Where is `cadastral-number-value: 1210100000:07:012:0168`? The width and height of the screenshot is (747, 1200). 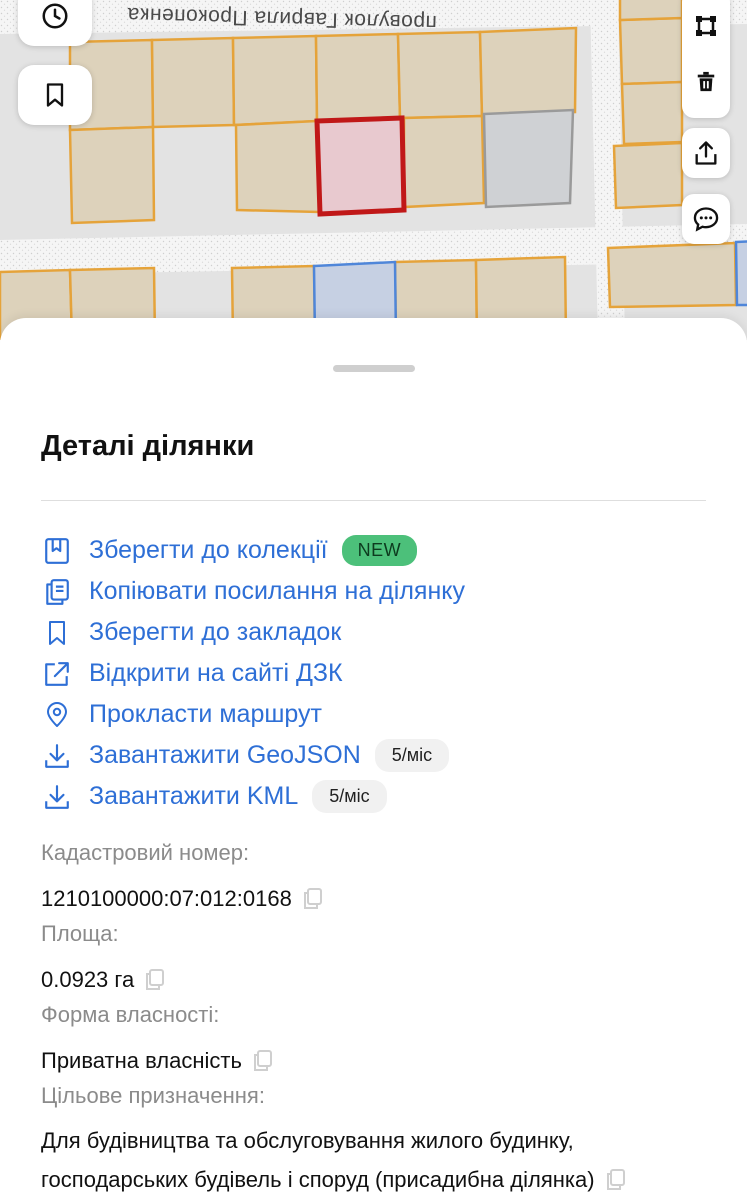
cadastral-number-value: 1210100000:07:012:0168 is located at coordinates (166, 898).